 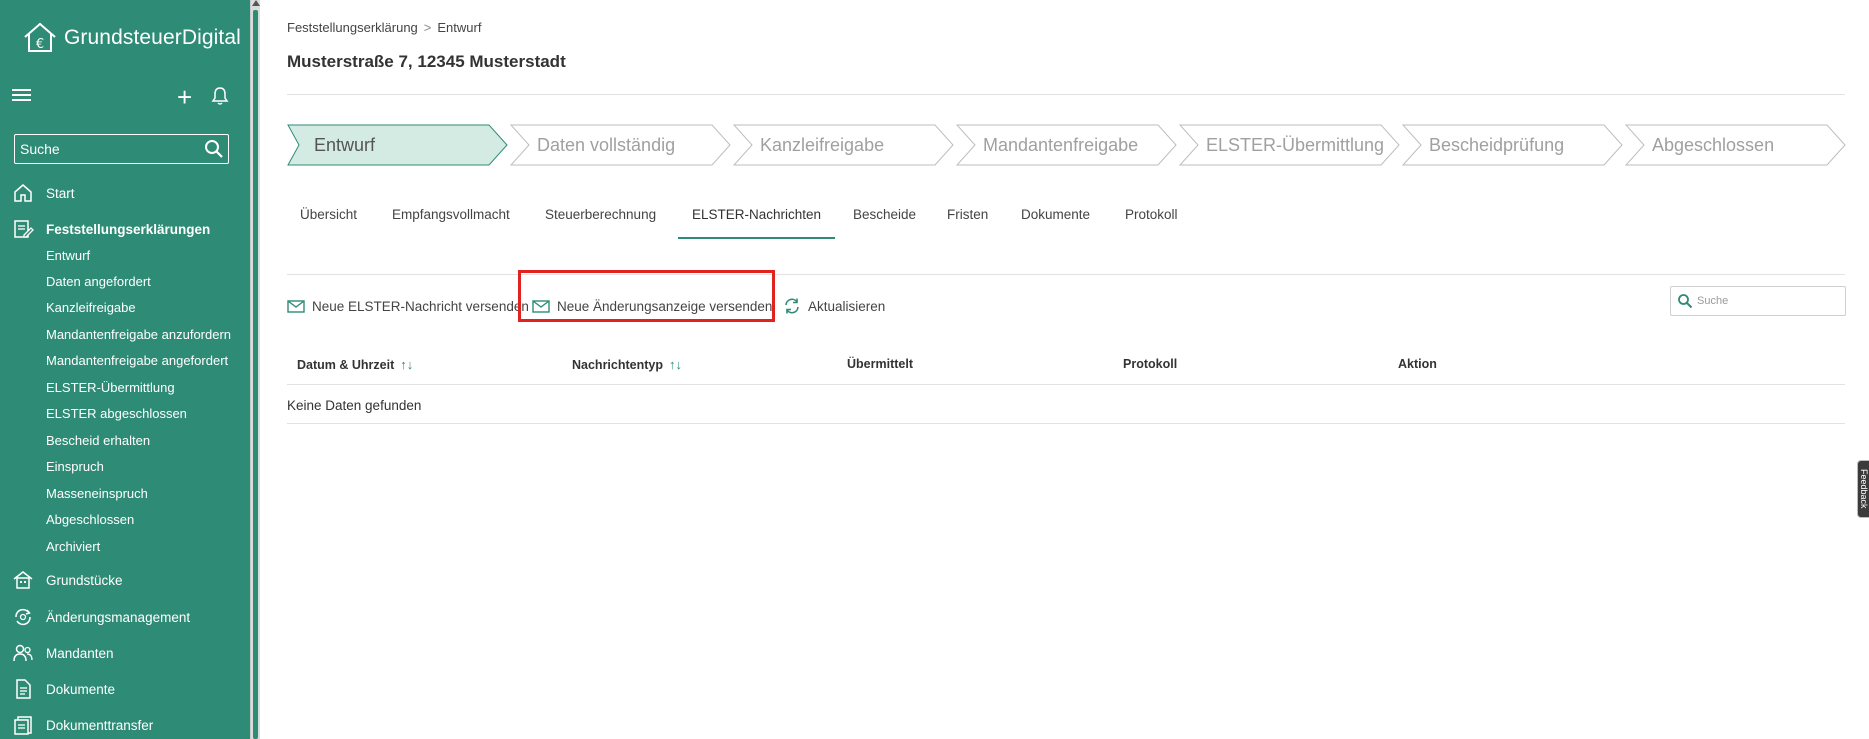 I want to click on nav-aenderungsmanagement: Änderungsmanagement, so click(x=101, y=617).